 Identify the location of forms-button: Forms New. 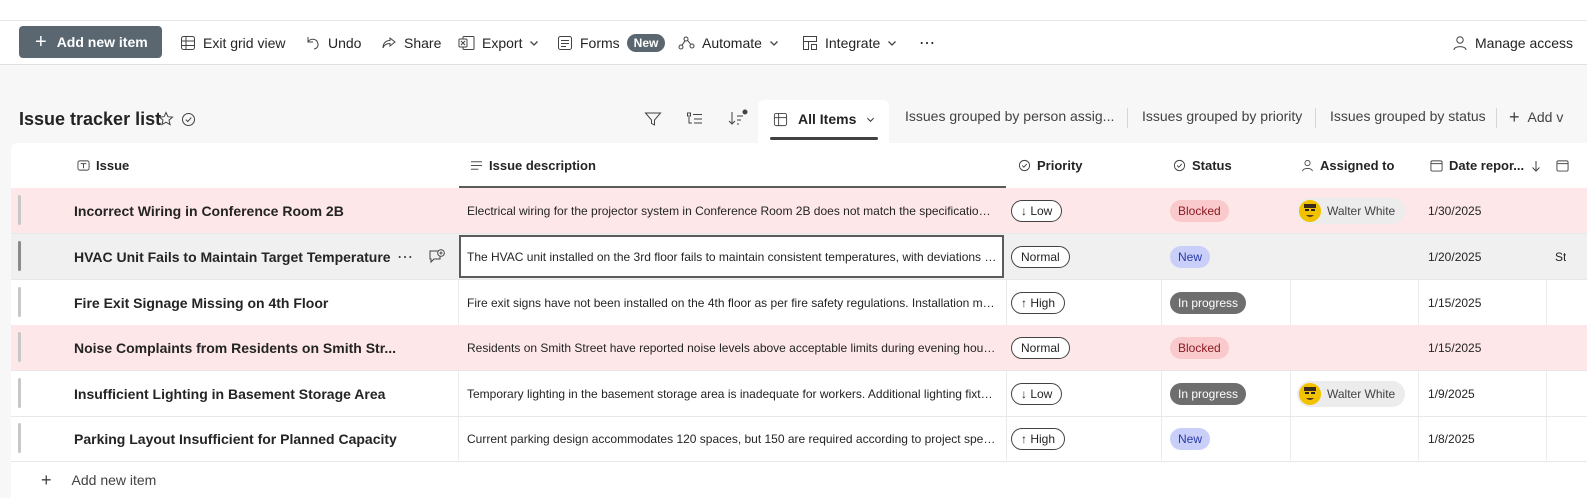
(611, 42).